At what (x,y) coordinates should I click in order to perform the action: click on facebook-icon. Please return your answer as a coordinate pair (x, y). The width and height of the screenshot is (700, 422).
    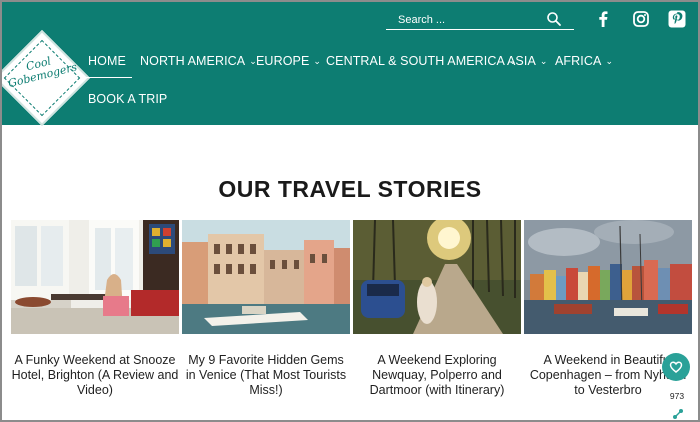
    Looking at the image, I should click on (603, 19).